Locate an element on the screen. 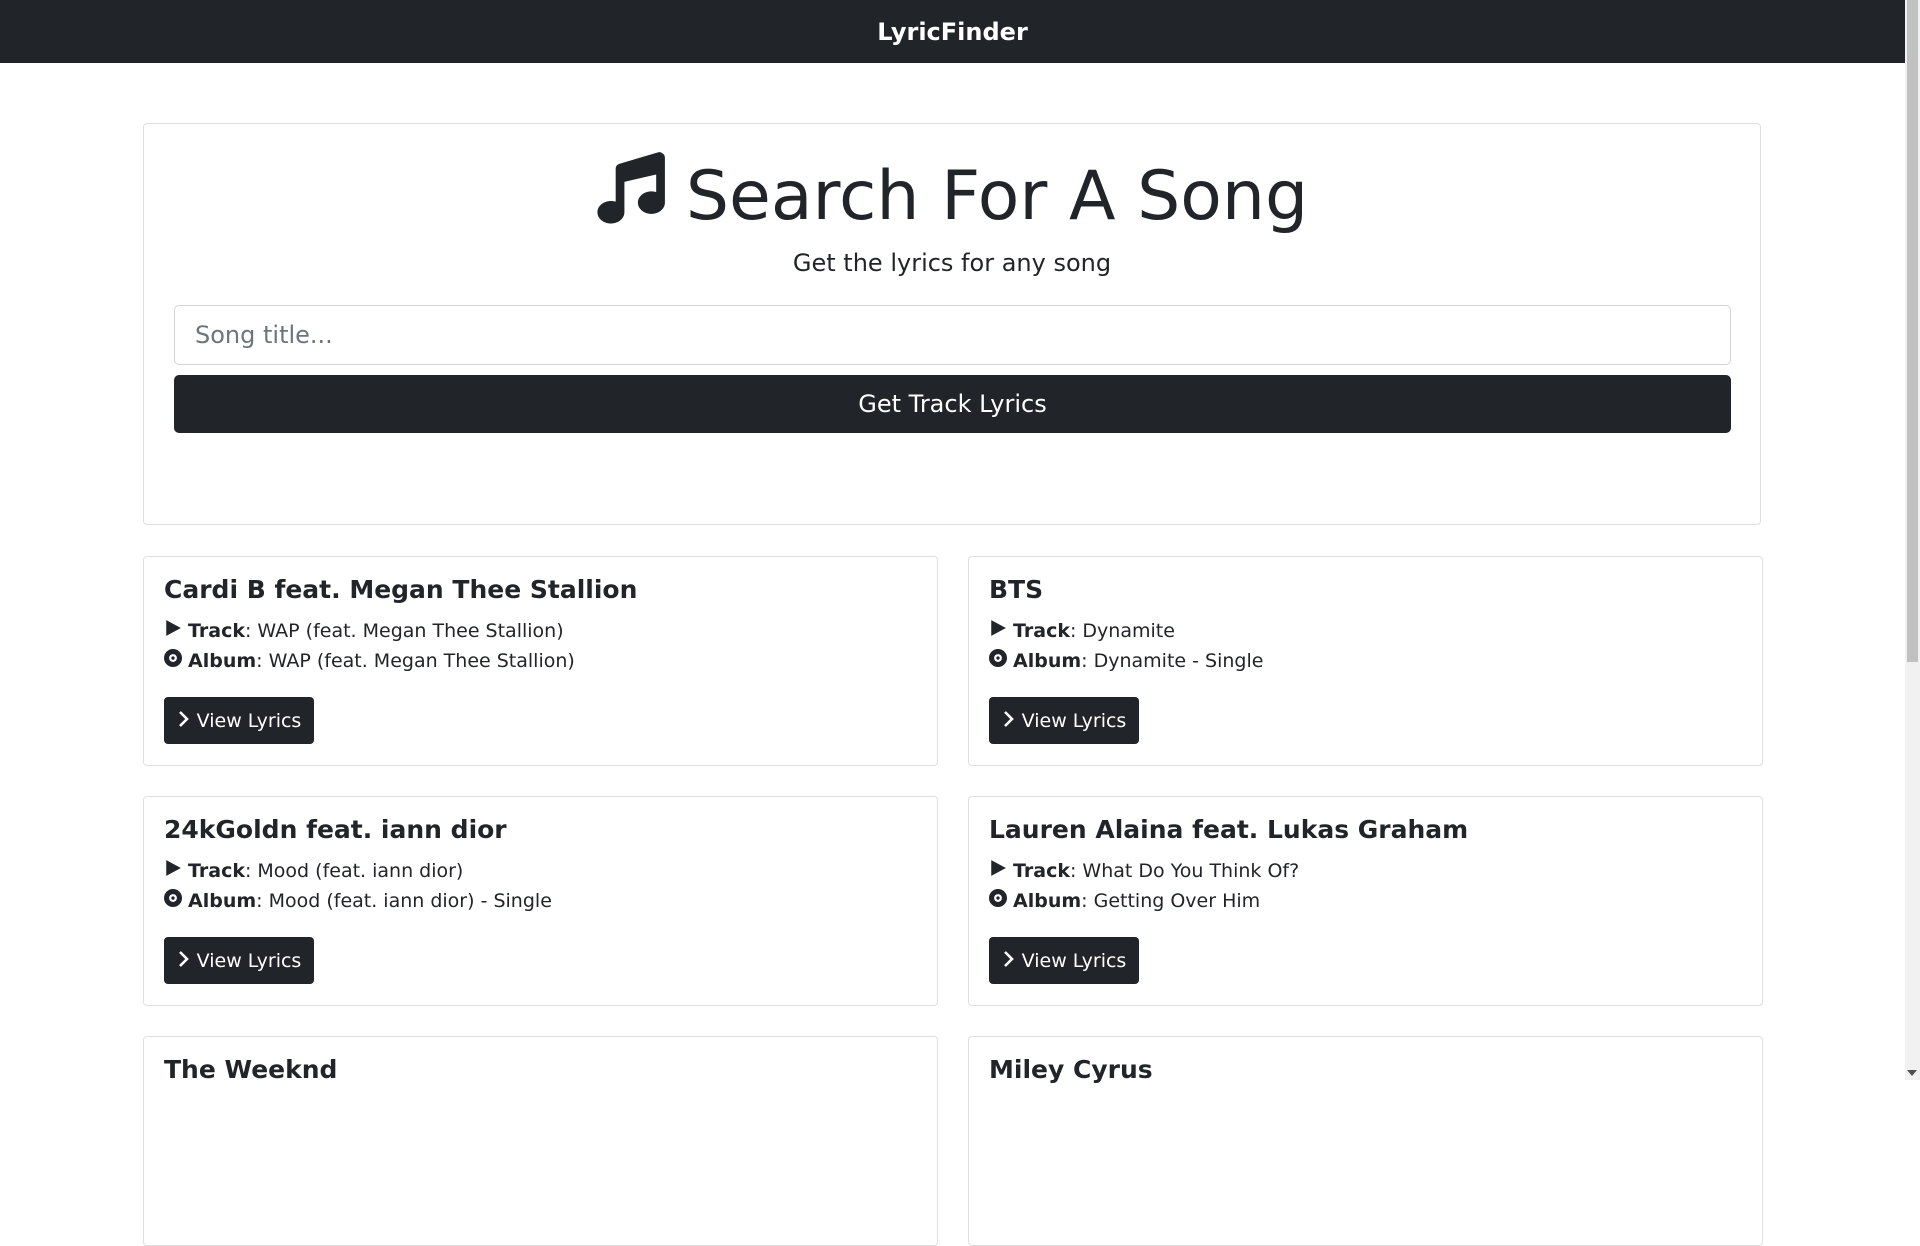  track-card: The Weeknd is located at coordinates (540, 1141).